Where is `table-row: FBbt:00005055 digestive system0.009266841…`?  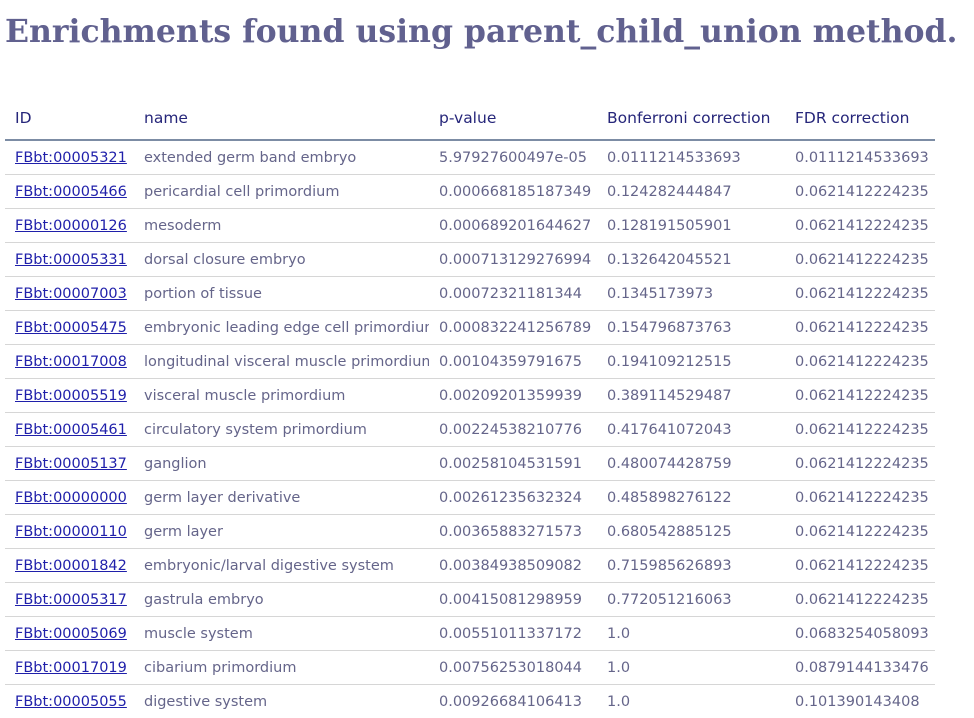
table-row: FBbt:00005055 digestive system0.009266841… is located at coordinates (470, 701).